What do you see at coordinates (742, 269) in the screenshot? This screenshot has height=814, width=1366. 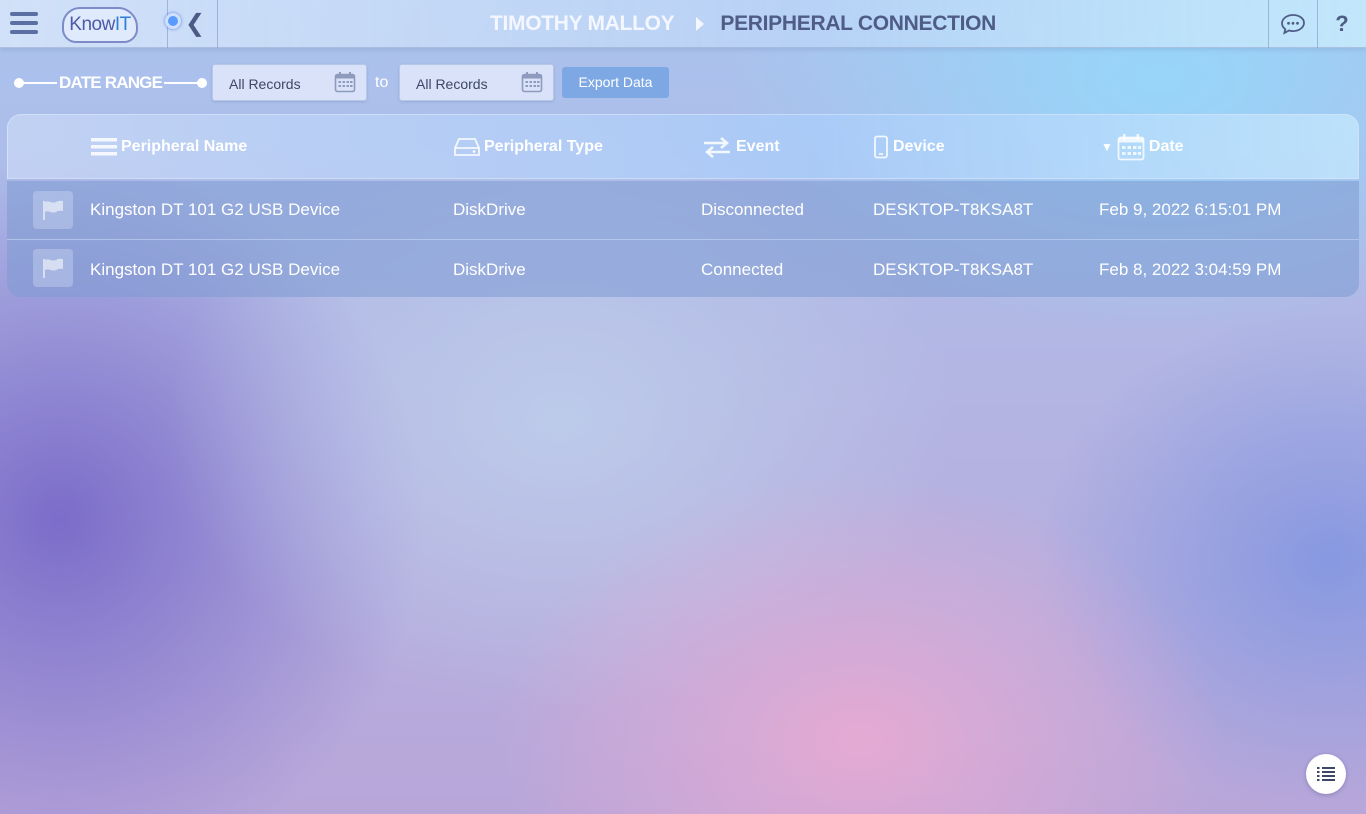 I see `event-cell: Connected` at bounding box center [742, 269].